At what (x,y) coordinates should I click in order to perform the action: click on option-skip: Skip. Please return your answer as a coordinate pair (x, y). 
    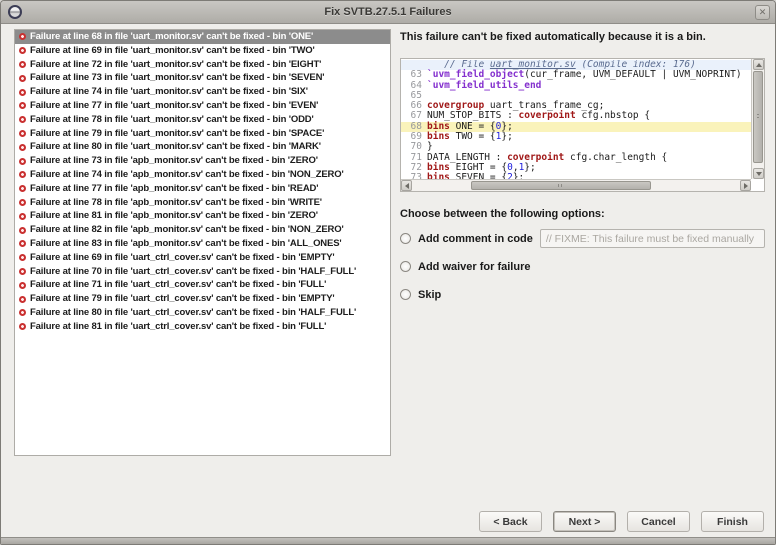
    Looking at the image, I should click on (582, 294).